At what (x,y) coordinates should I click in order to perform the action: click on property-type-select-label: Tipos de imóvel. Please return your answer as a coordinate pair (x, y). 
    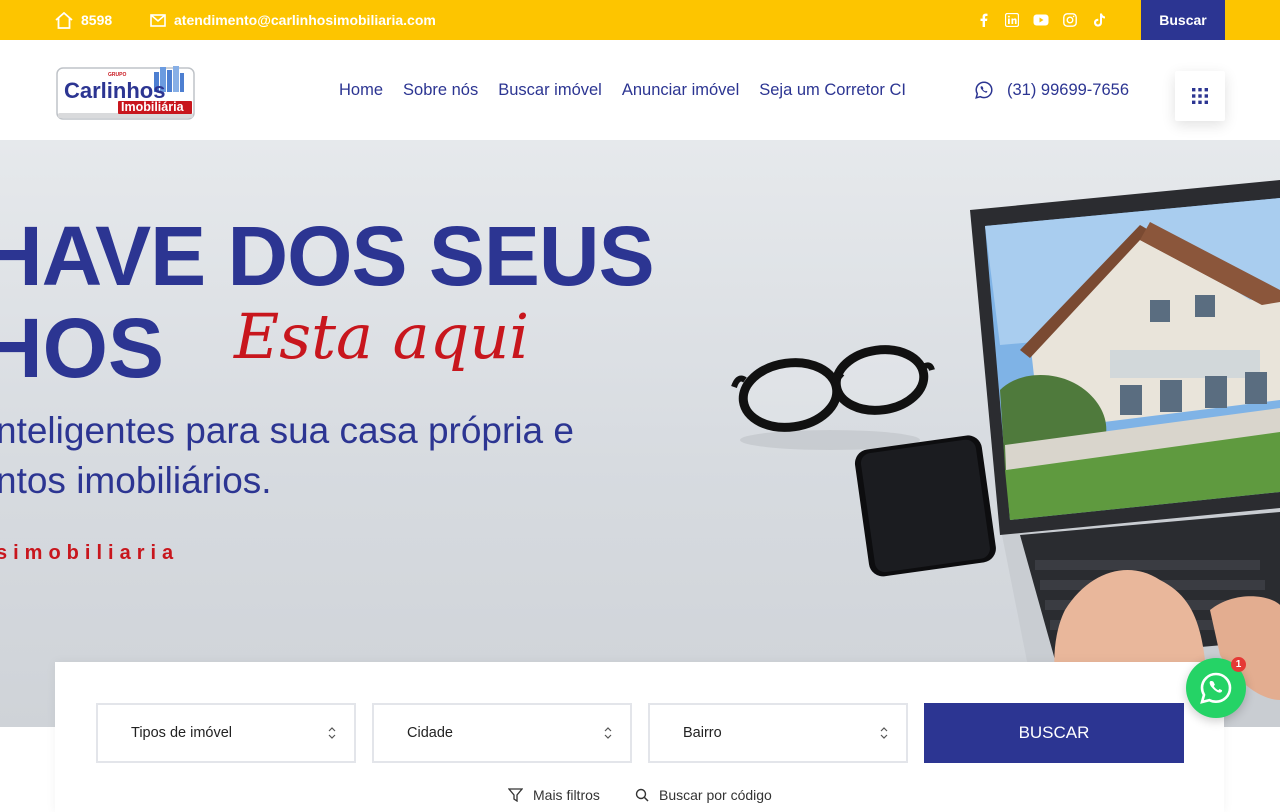
    Looking at the image, I should click on (182, 733).